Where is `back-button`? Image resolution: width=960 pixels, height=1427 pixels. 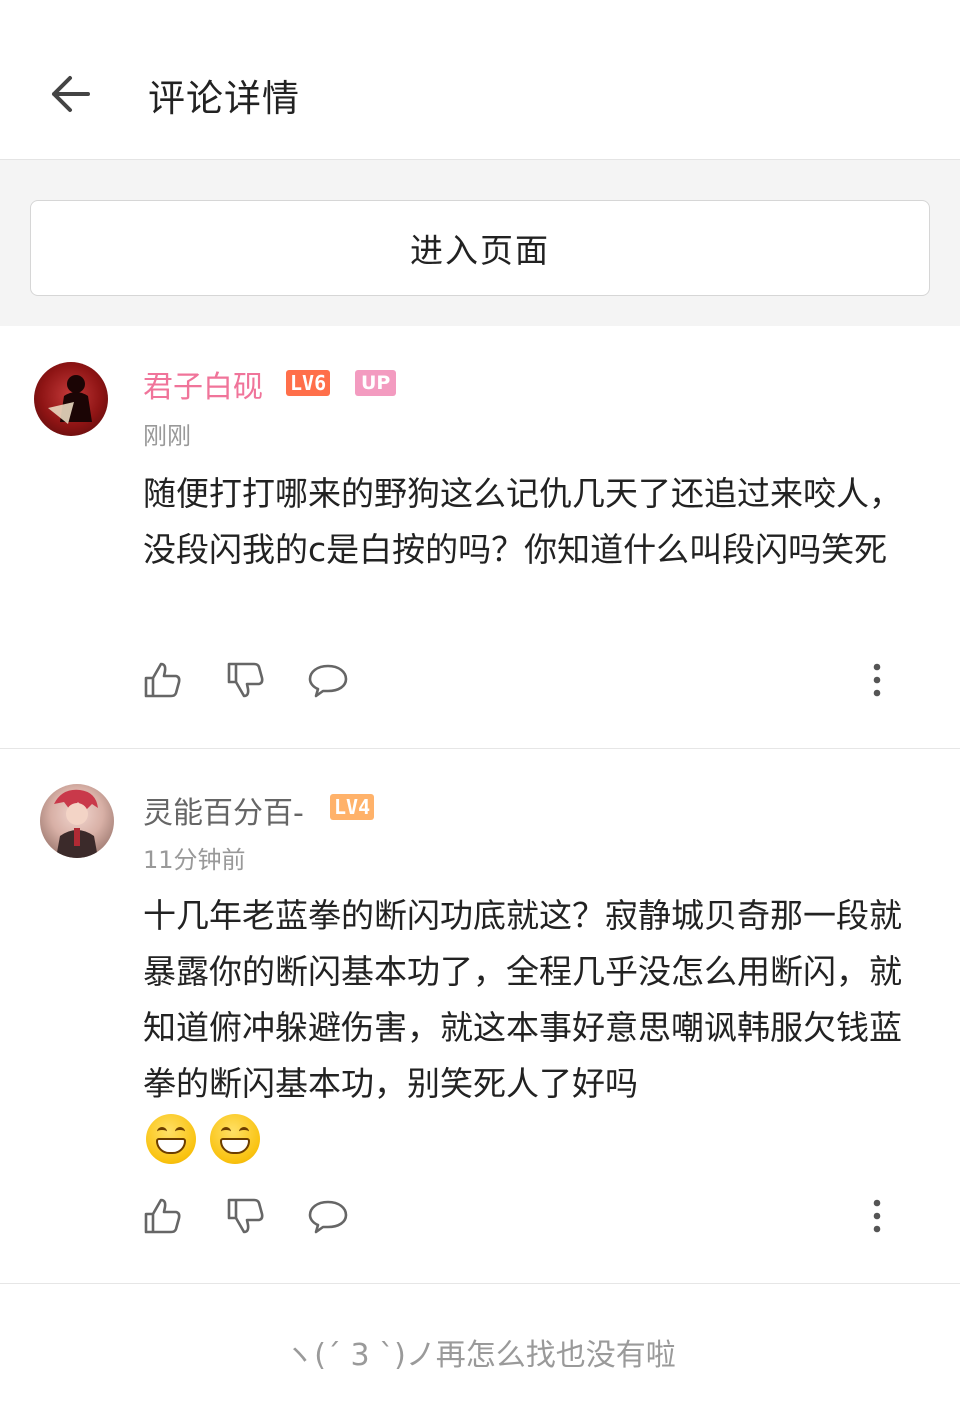 back-button is located at coordinates (70, 94).